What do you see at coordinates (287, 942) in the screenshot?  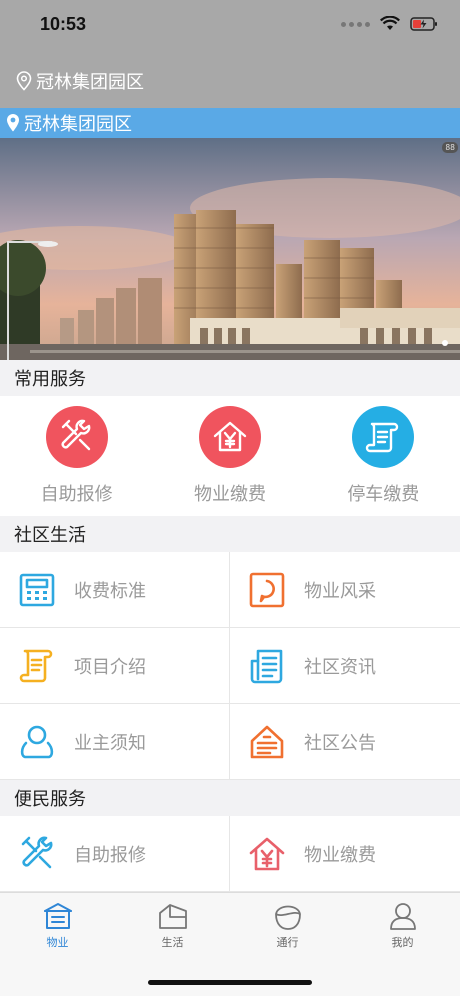 I see `tab-label: 通行` at bounding box center [287, 942].